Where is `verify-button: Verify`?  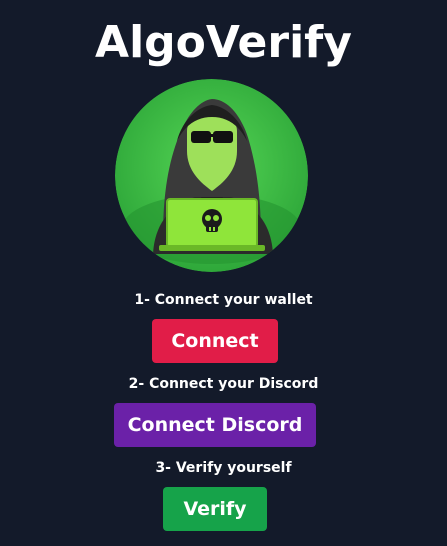
verify-button: Verify is located at coordinates (215, 509).